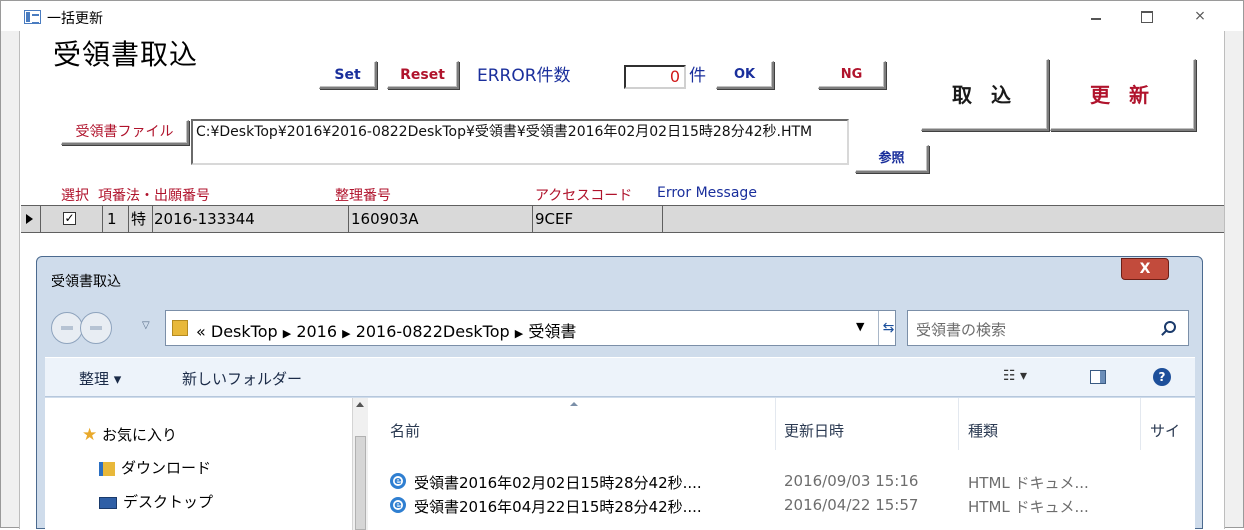  Describe the element at coordinates (112, 196) in the screenshot. I see `col-item-no: 項番` at that location.